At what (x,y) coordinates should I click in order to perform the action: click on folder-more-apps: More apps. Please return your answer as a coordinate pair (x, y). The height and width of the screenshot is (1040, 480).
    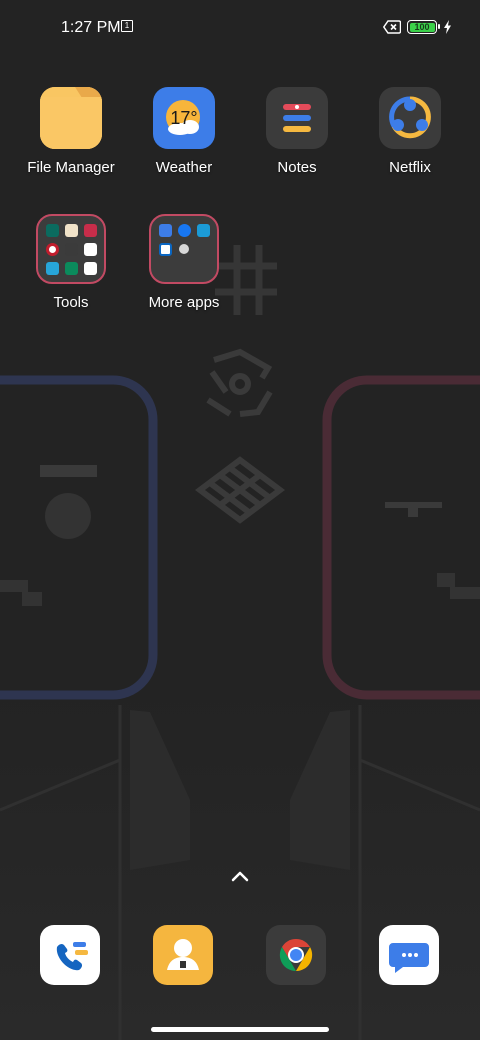
    Looking at the image, I should click on (184, 262).